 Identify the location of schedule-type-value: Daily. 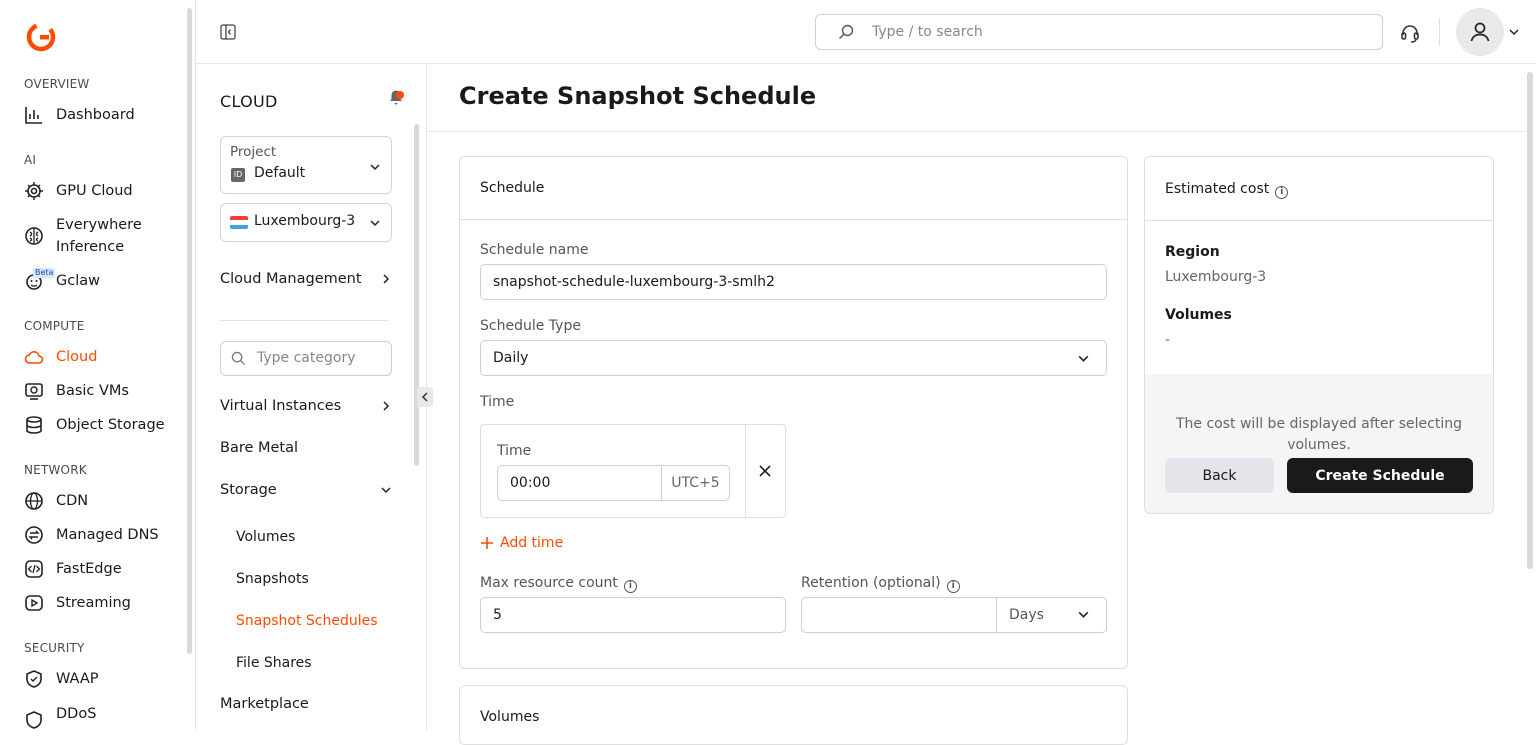
(511, 358).